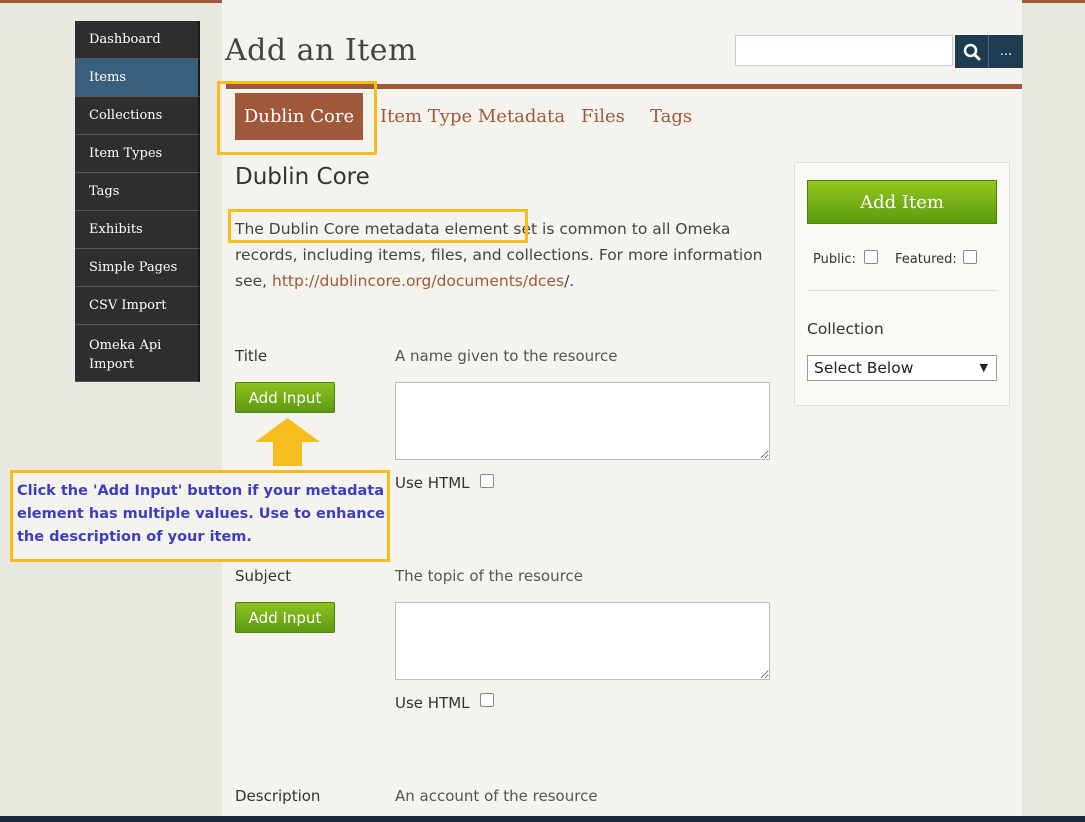  I want to click on add-input-button-title: Add Input, so click(285, 397).